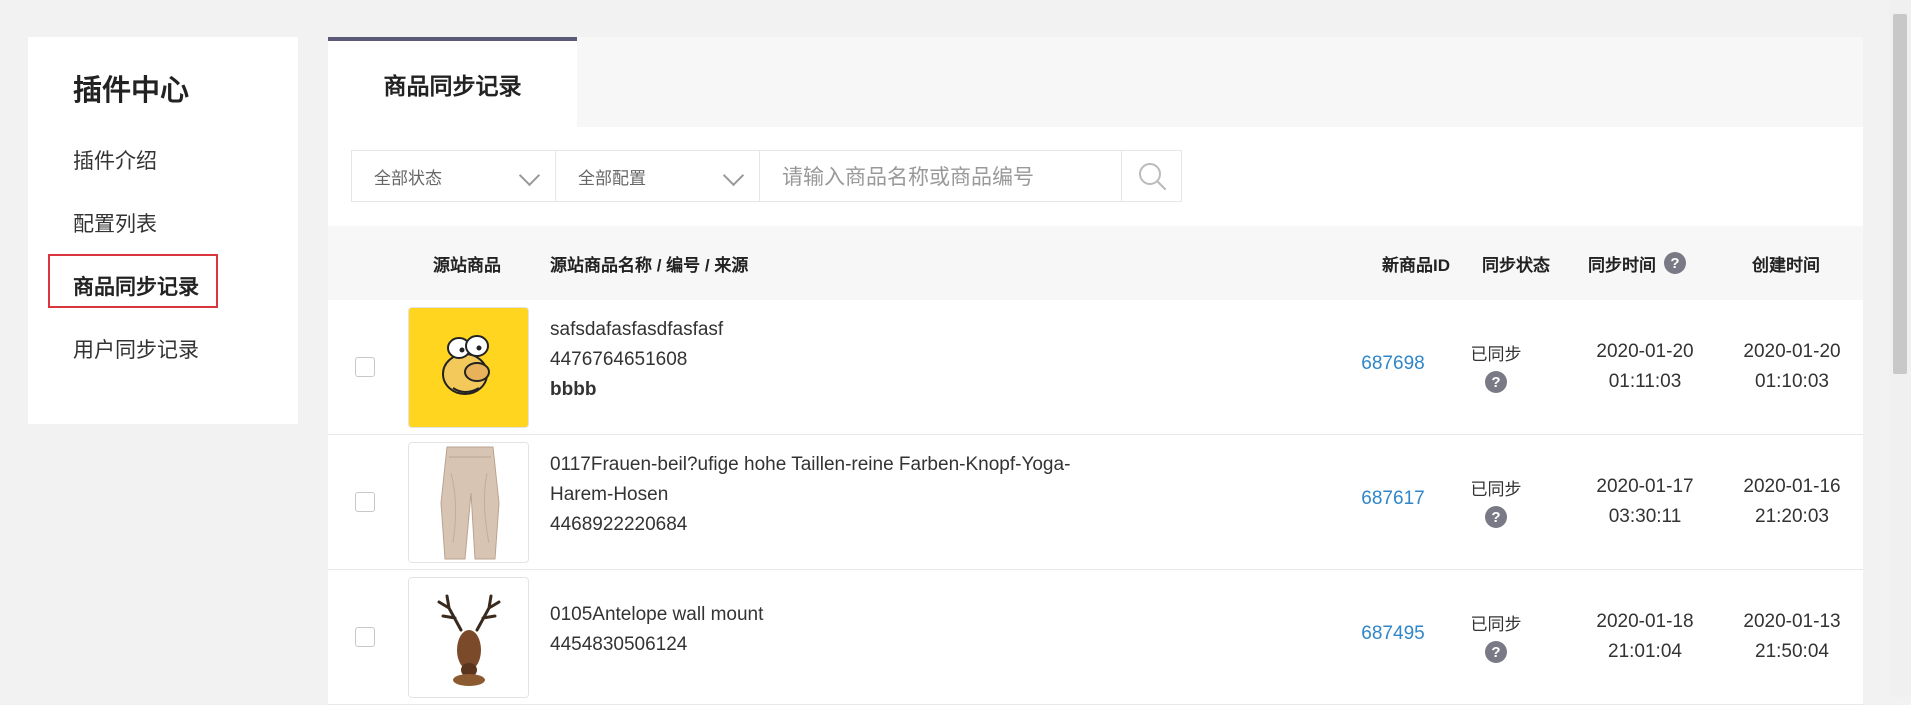 The image size is (1911, 705). I want to click on new-product-id-link: 687495, so click(1393, 634).